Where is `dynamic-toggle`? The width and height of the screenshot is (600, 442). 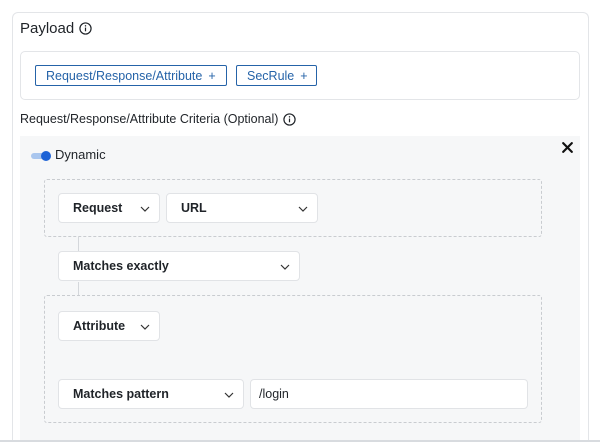 dynamic-toggle is located at coordinates (42, 156).